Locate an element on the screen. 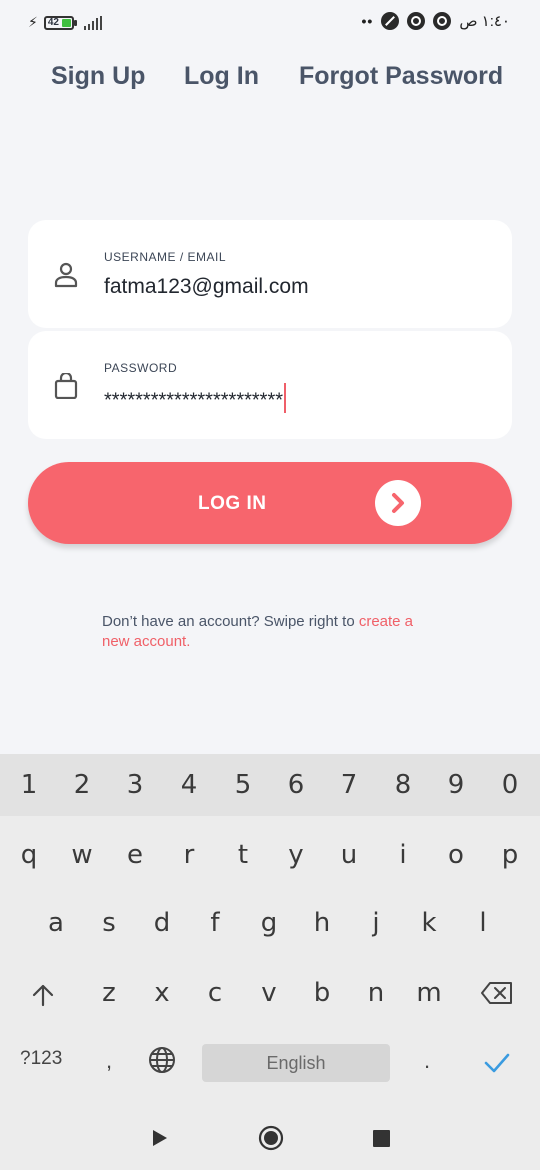  key-r: r is located at coordinates (189, 855).